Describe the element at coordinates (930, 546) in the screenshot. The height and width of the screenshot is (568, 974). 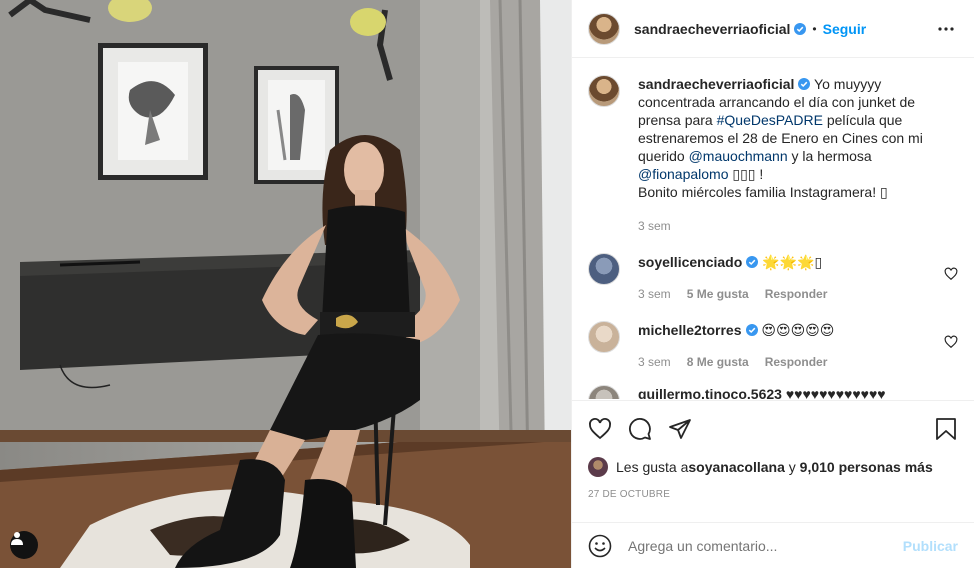
I see `publish-button: Publicar` at that location.